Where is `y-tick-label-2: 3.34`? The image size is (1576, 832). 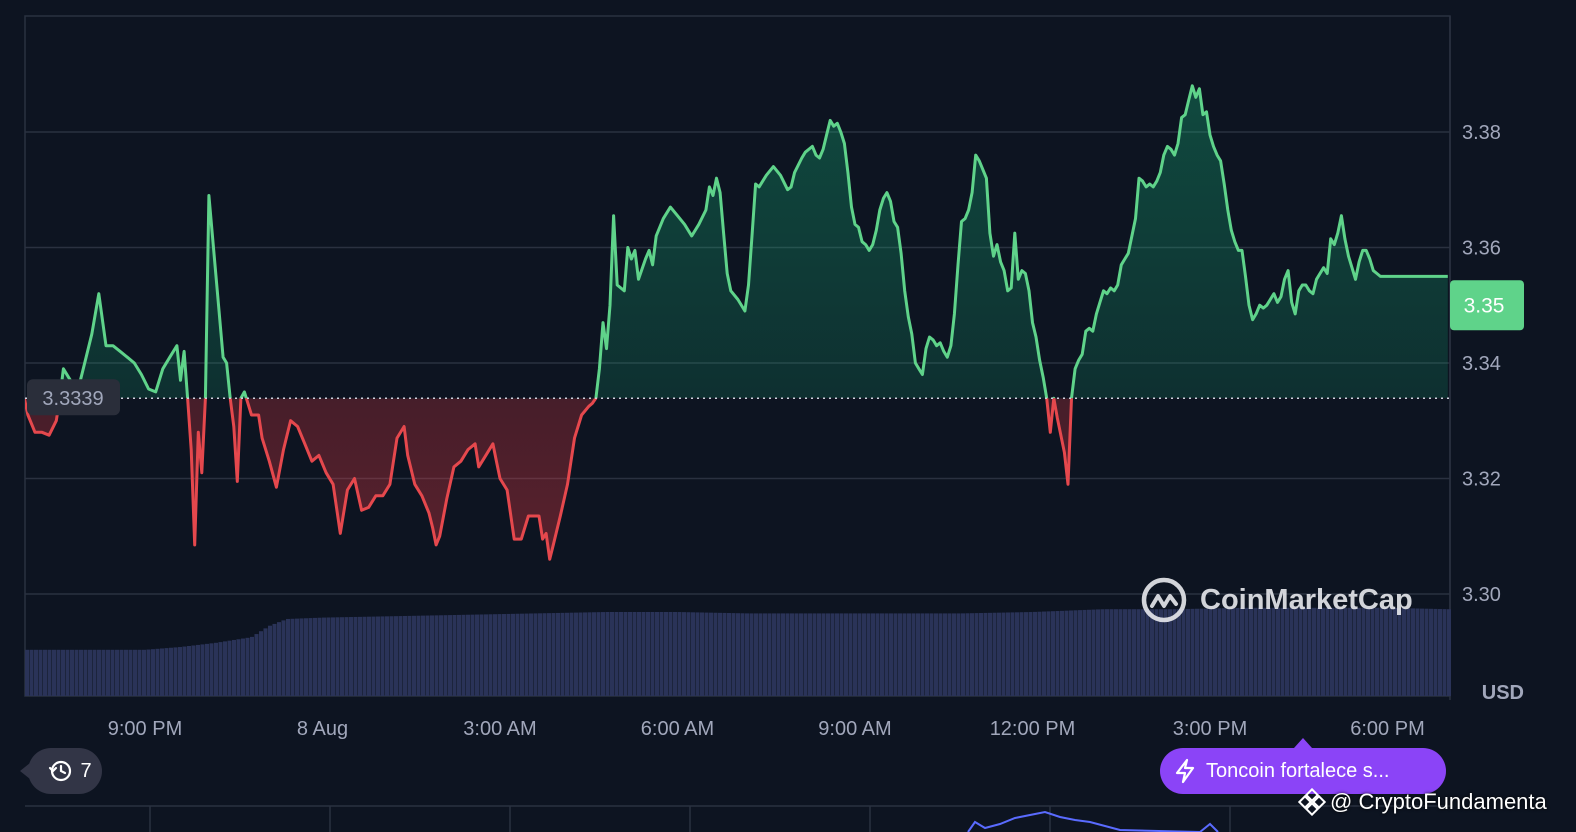
y-tick-label-2: 3.34 is located at coordinates (1481, 364).